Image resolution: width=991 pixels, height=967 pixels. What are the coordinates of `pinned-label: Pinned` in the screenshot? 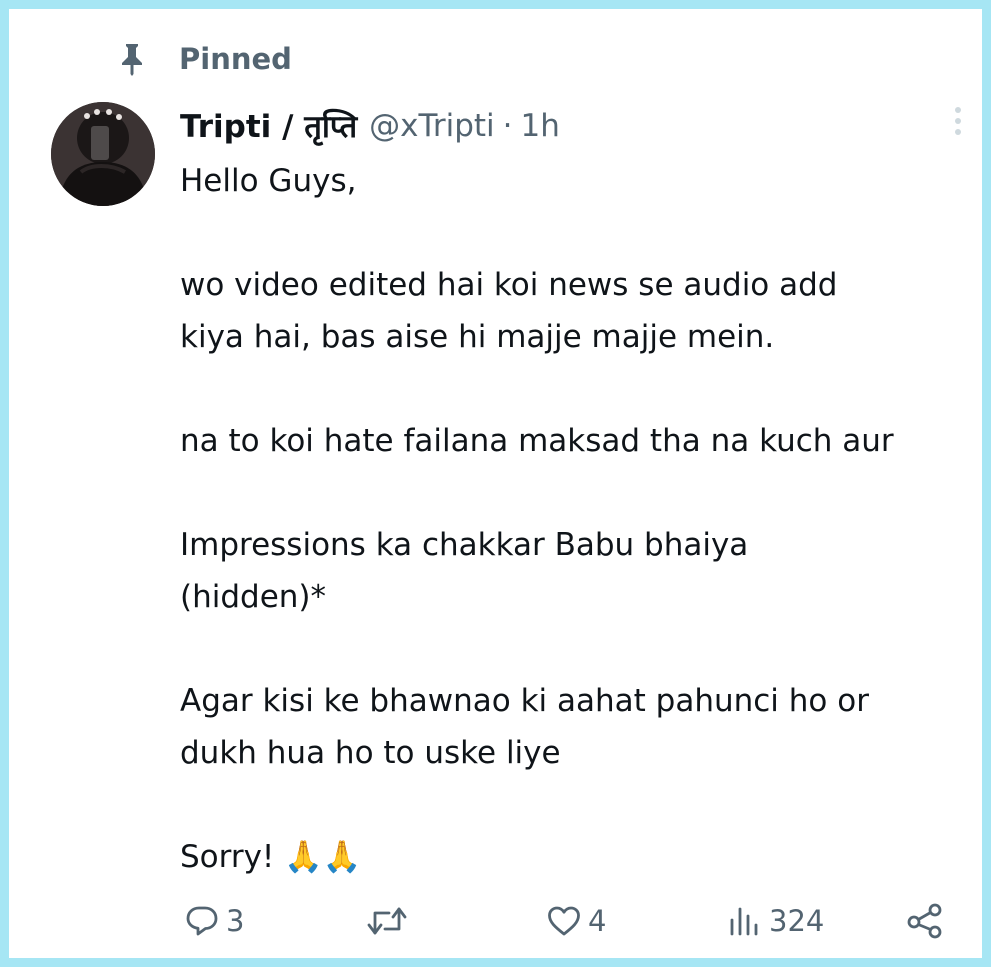 It's located at (235, 59).